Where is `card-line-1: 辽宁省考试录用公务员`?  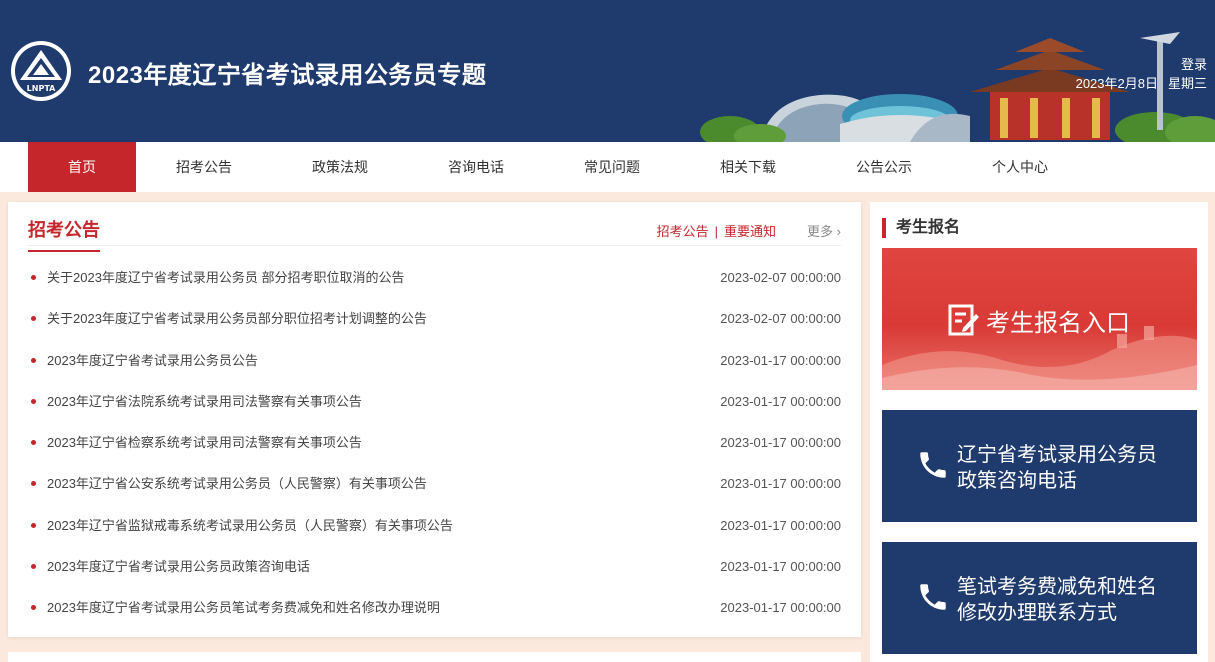 card-line-1: 辽宁省考试录用公务员 is located at coordinates (1057, 455).